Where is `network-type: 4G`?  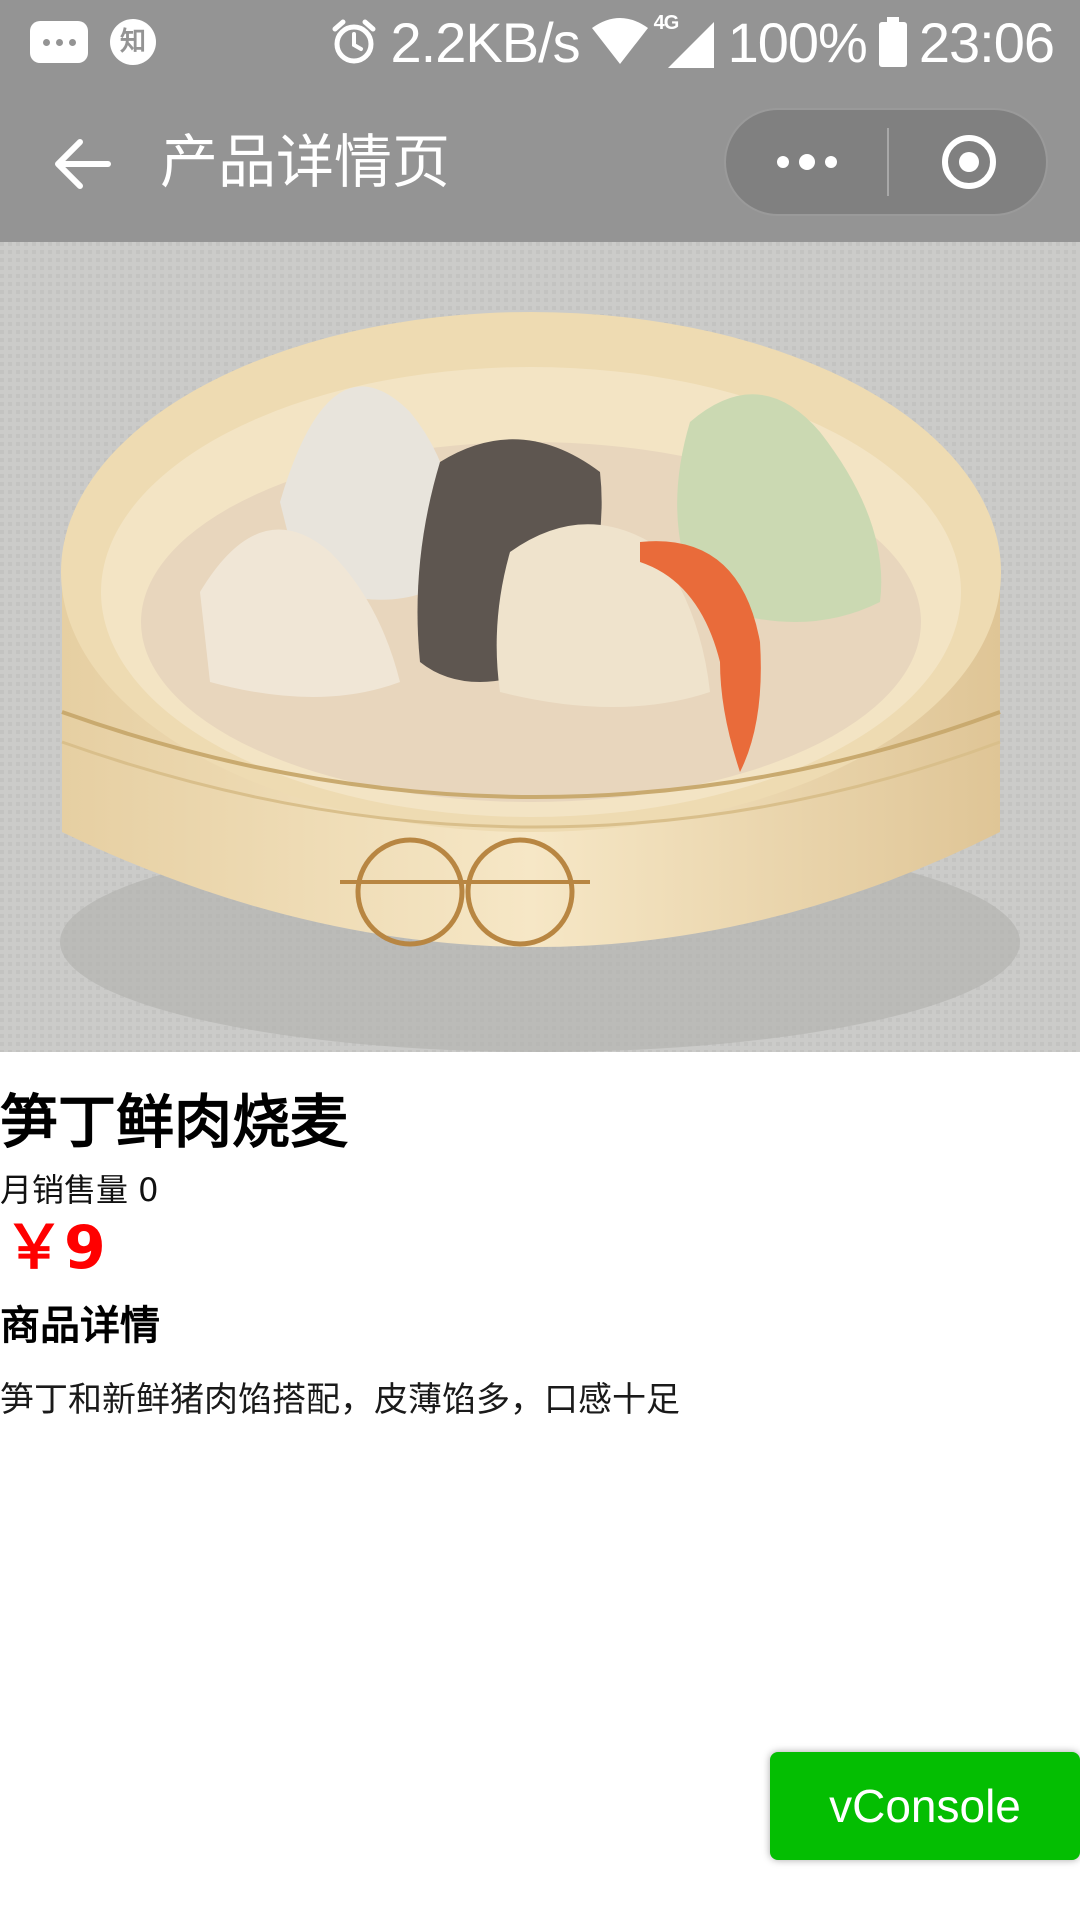 network-type: 4G is located at coordinates (666, 23).